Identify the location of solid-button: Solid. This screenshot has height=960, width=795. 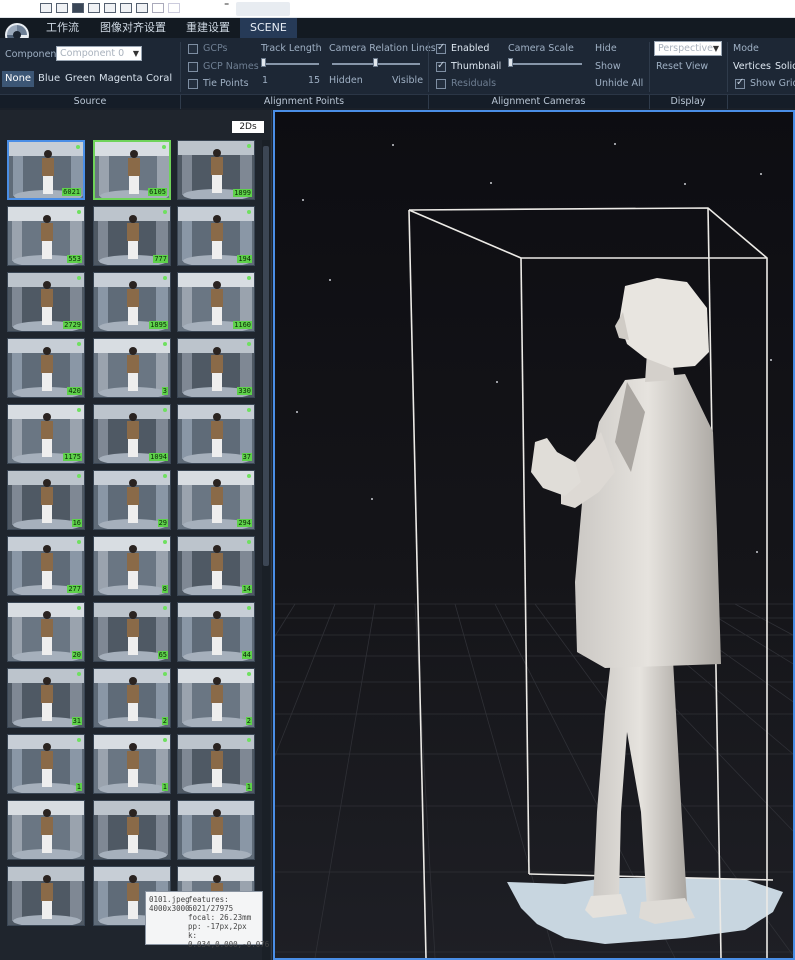
(785, 66).